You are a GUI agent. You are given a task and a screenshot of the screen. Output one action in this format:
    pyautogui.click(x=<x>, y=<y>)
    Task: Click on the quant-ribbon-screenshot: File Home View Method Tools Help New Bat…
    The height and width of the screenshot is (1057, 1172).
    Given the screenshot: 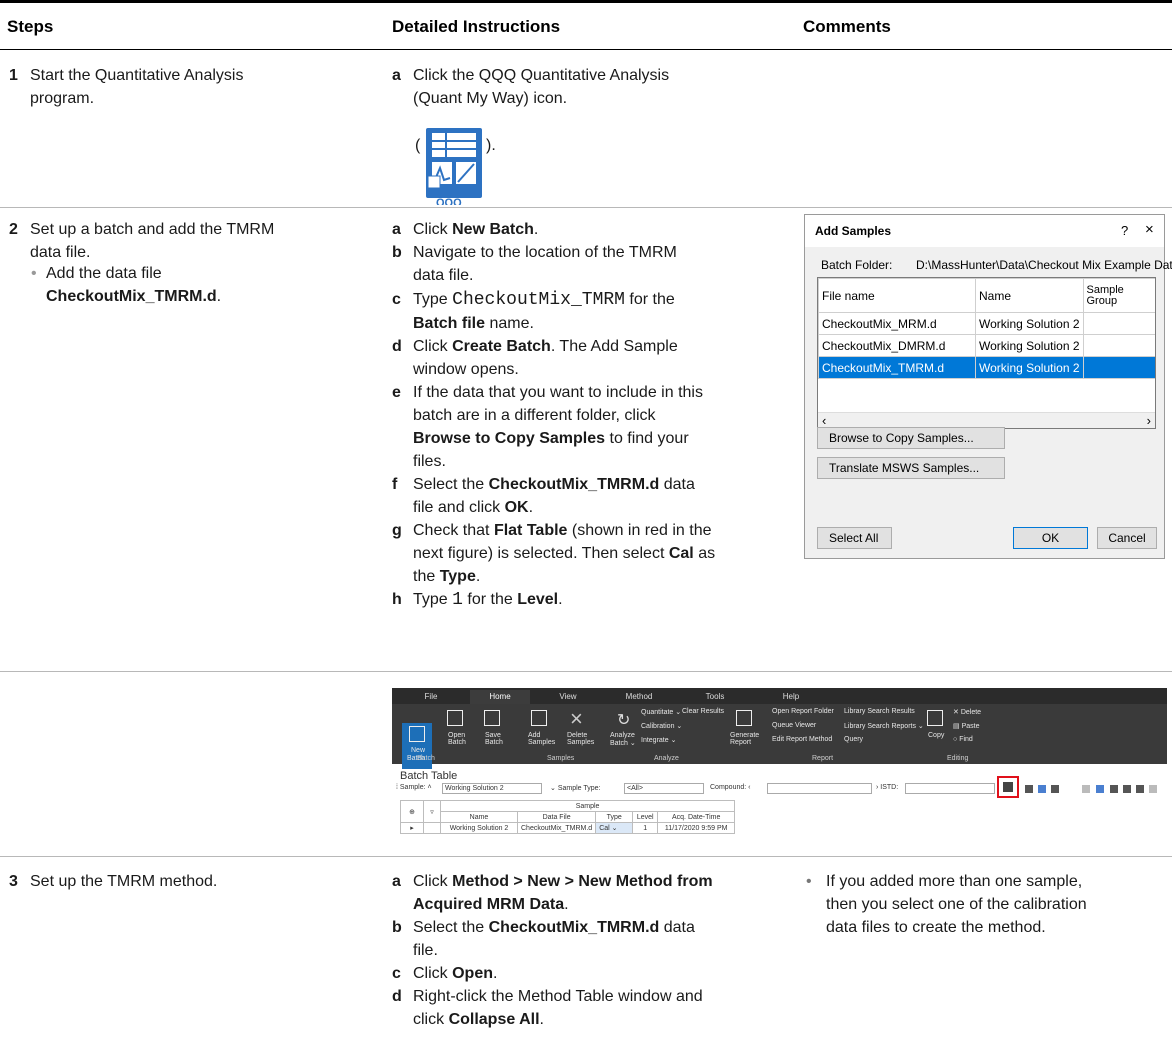 What is the action you would take?
    pyautogui.click(x=779, y=762)
    